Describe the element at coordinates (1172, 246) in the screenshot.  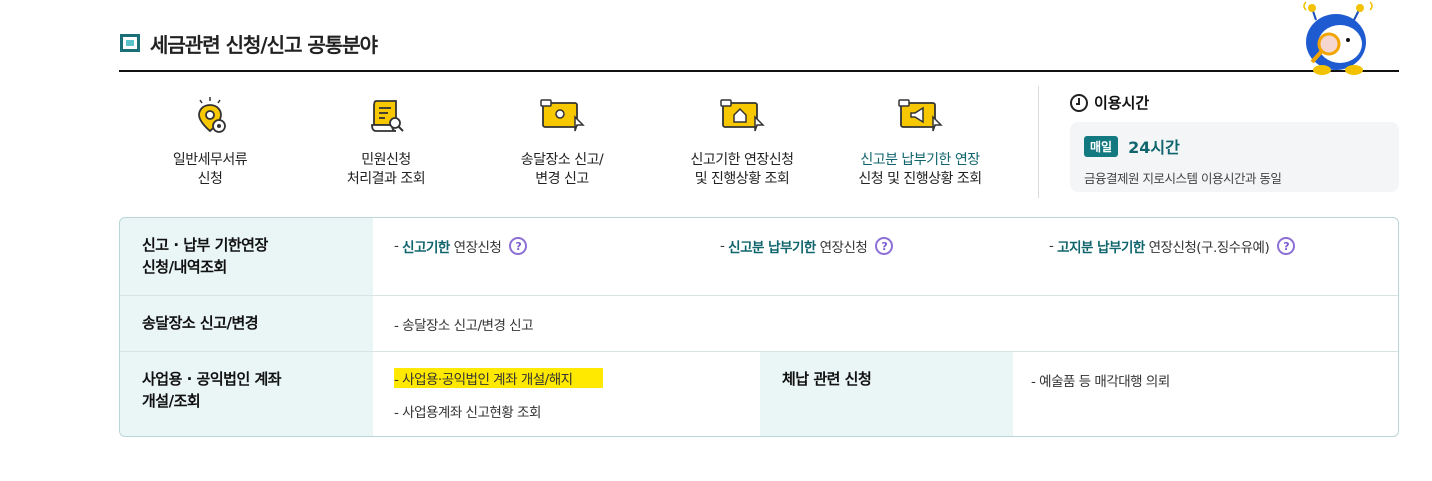
I see `link-notice-payment-extension: - 고지분 납부기한 연장신청(구.징수유예) ?` at that location.